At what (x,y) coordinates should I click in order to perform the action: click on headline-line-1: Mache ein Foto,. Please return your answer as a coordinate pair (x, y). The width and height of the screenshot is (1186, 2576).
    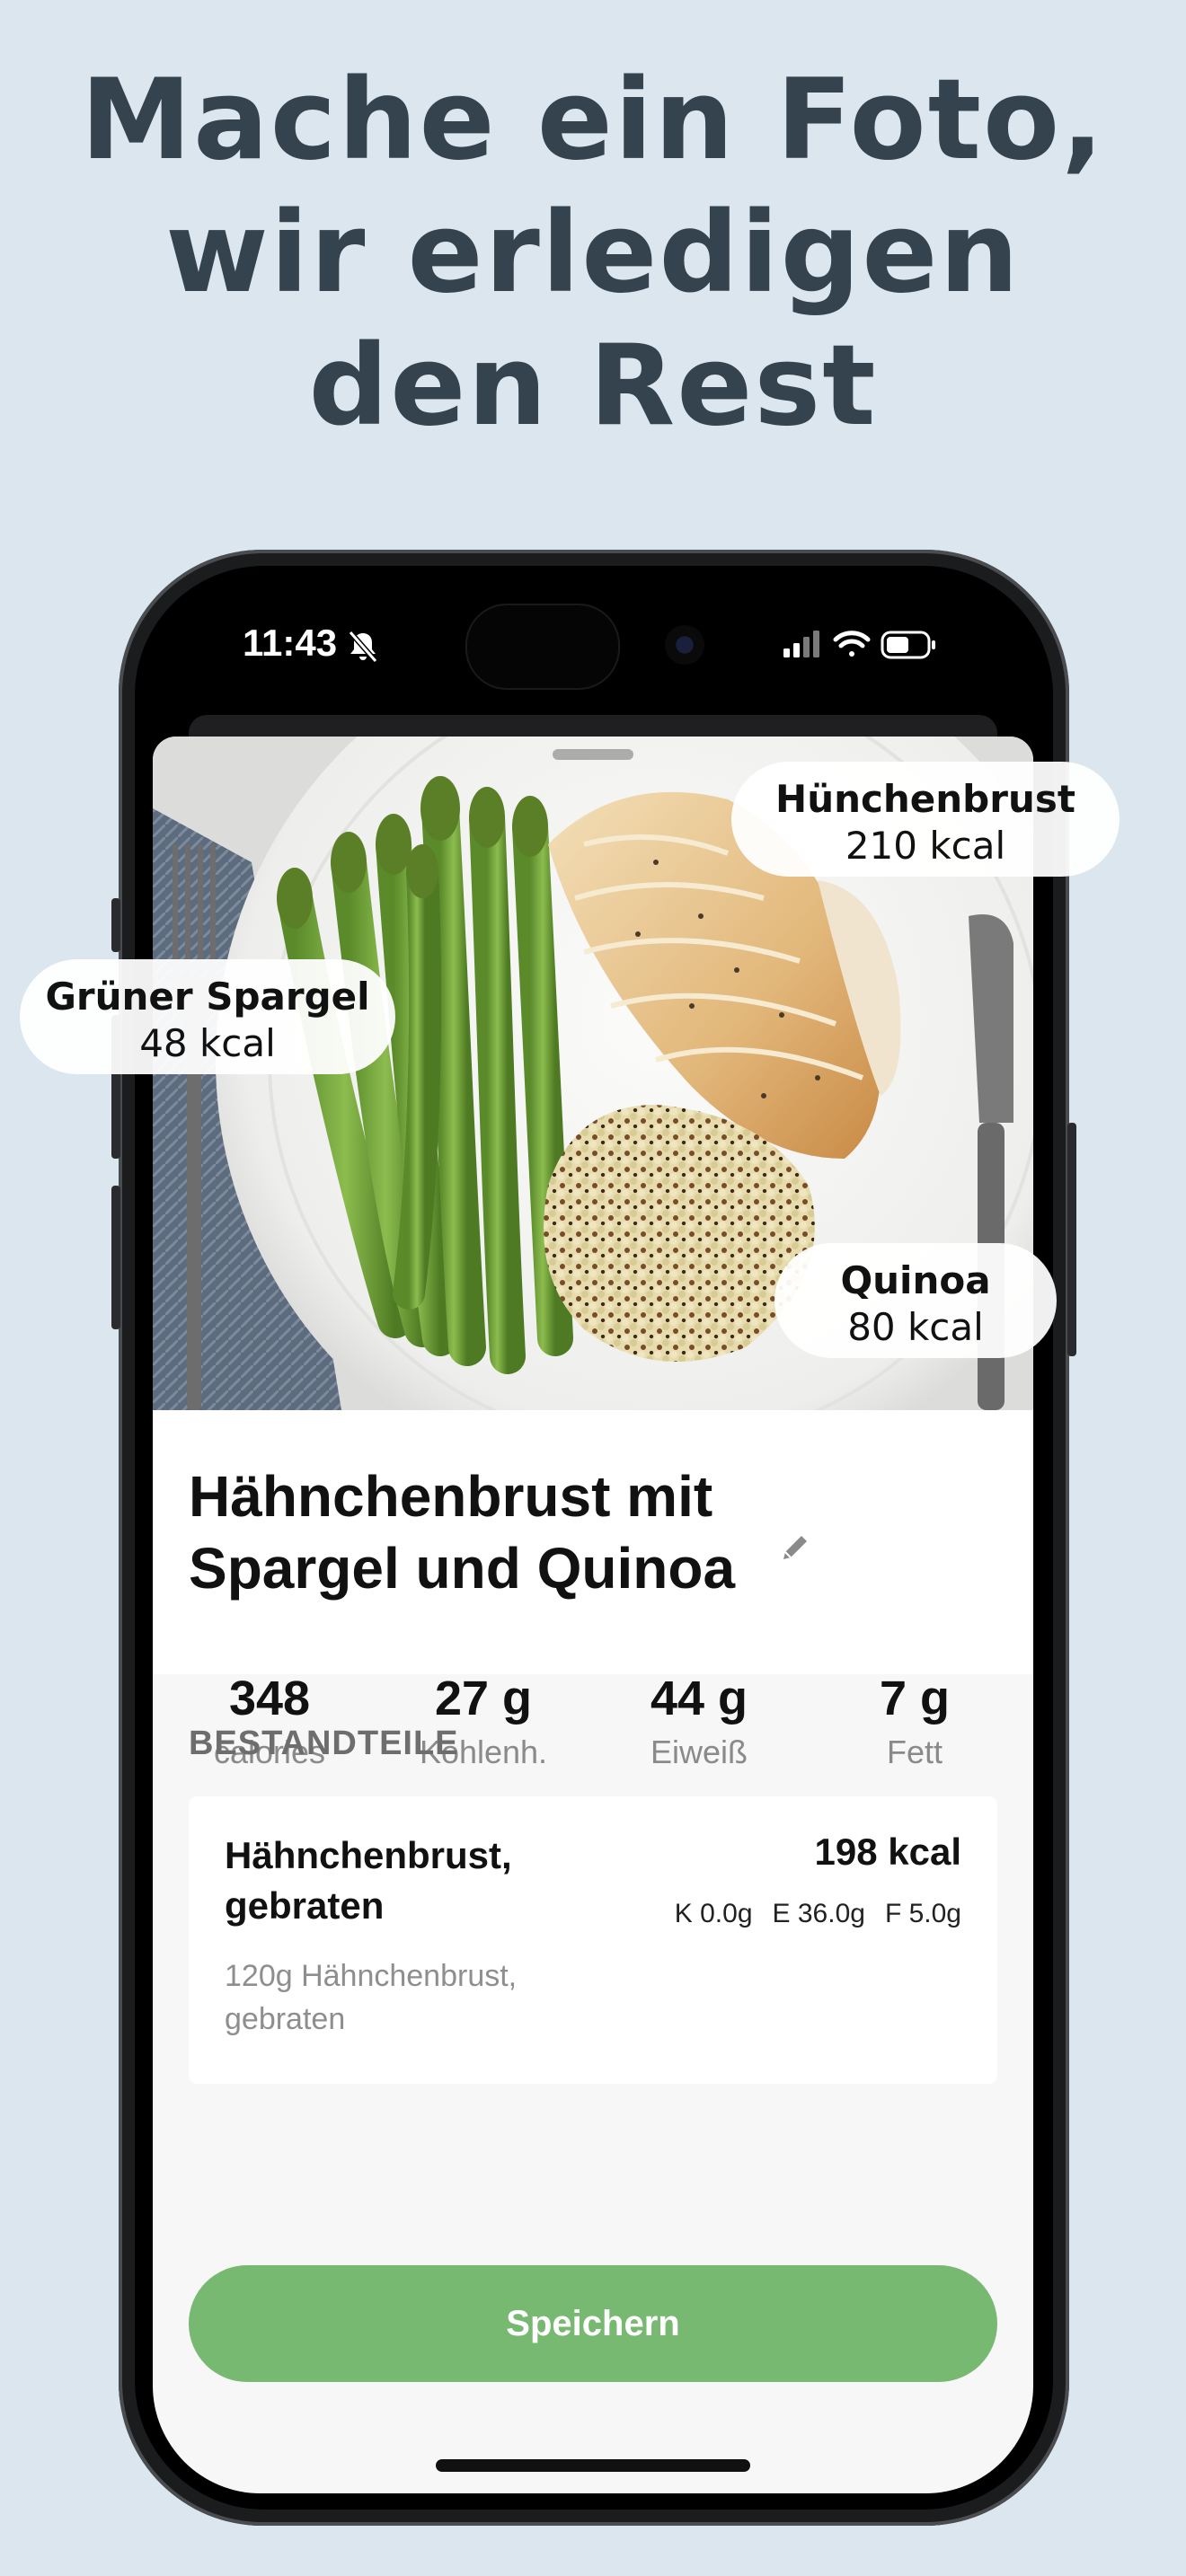
    Looking at the image, I should click on (593, 120).